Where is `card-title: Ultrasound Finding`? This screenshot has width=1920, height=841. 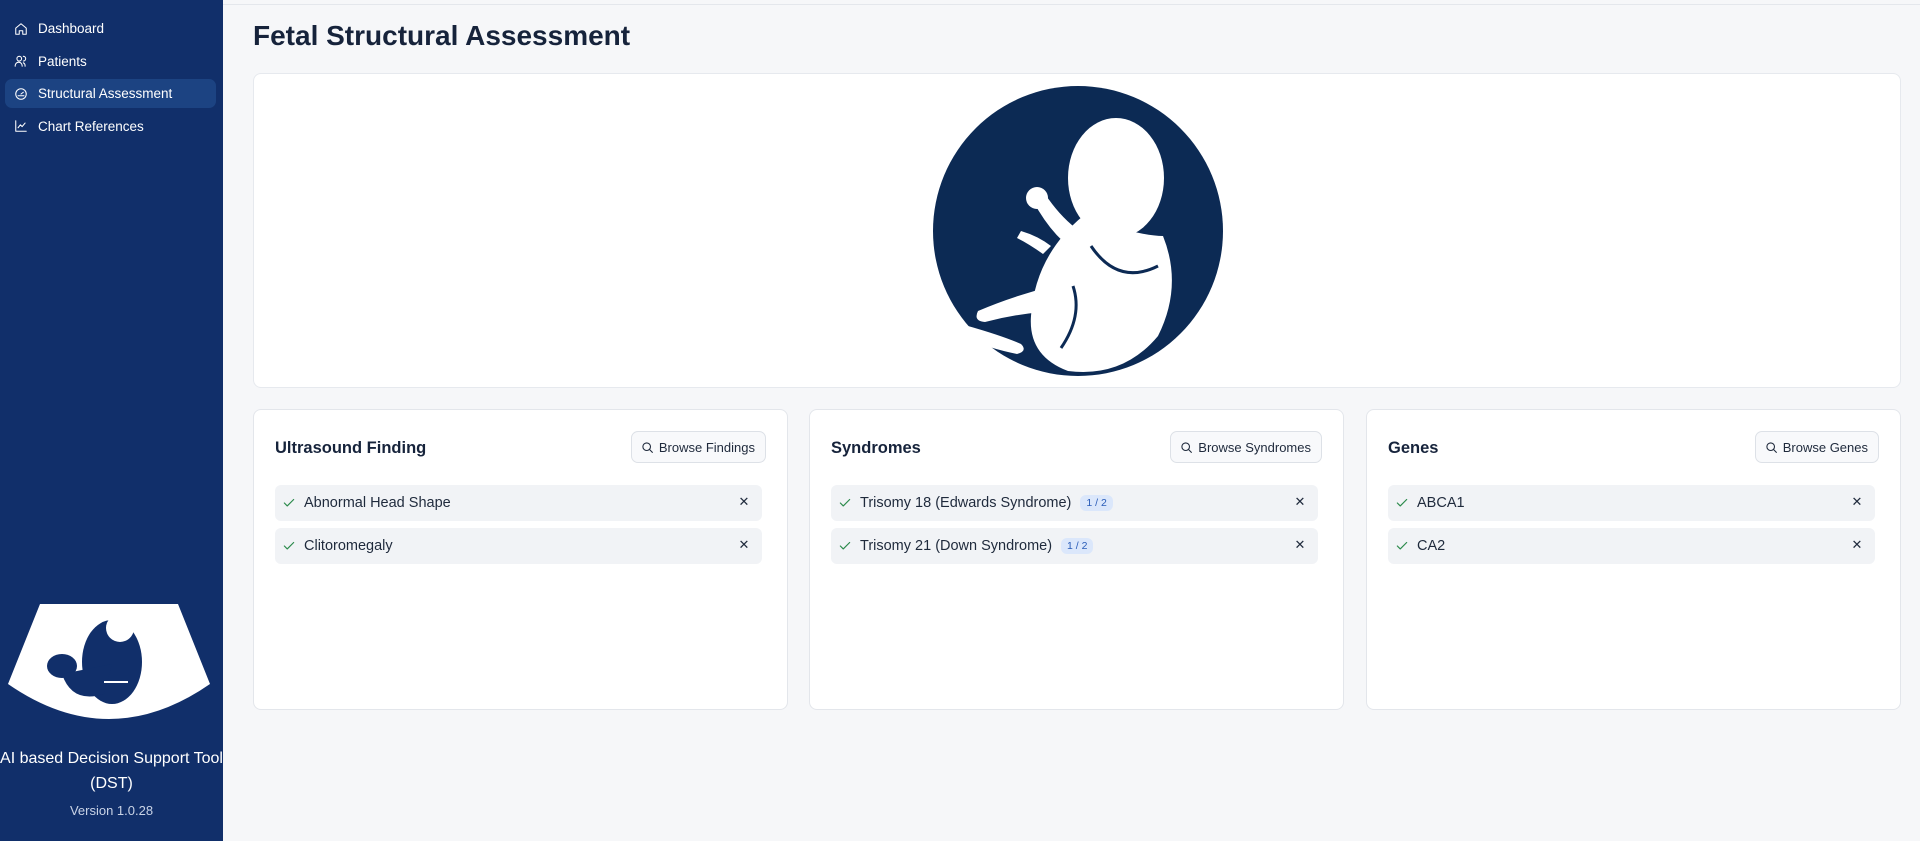
card-title: Ultrasound Finding is located at coordinates (351, 448).